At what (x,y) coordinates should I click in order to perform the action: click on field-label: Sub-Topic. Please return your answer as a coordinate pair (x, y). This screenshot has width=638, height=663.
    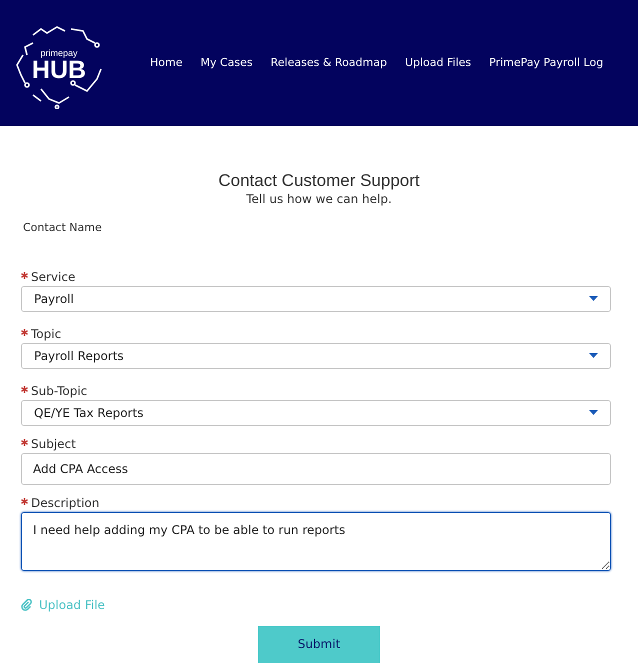
    Looking at the image, I should click on (59, 391).